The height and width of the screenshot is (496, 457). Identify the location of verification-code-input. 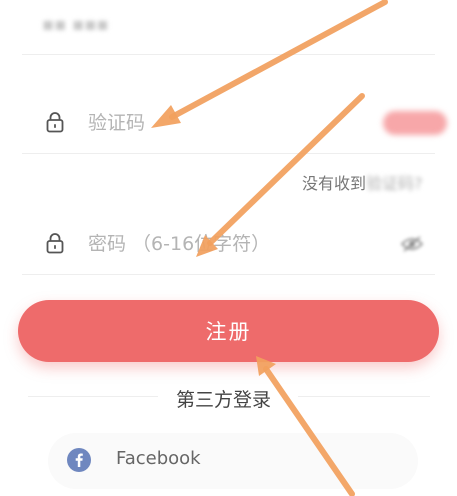
(213, 123).